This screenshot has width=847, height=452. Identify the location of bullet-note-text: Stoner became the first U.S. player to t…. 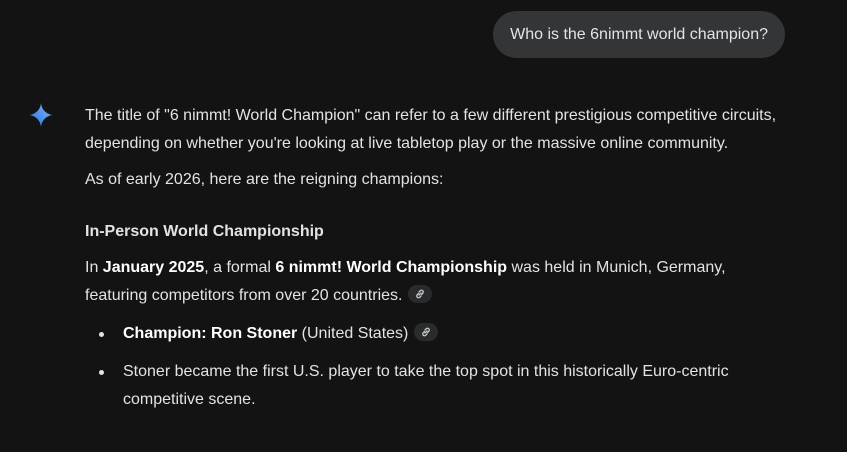
(426, 385).